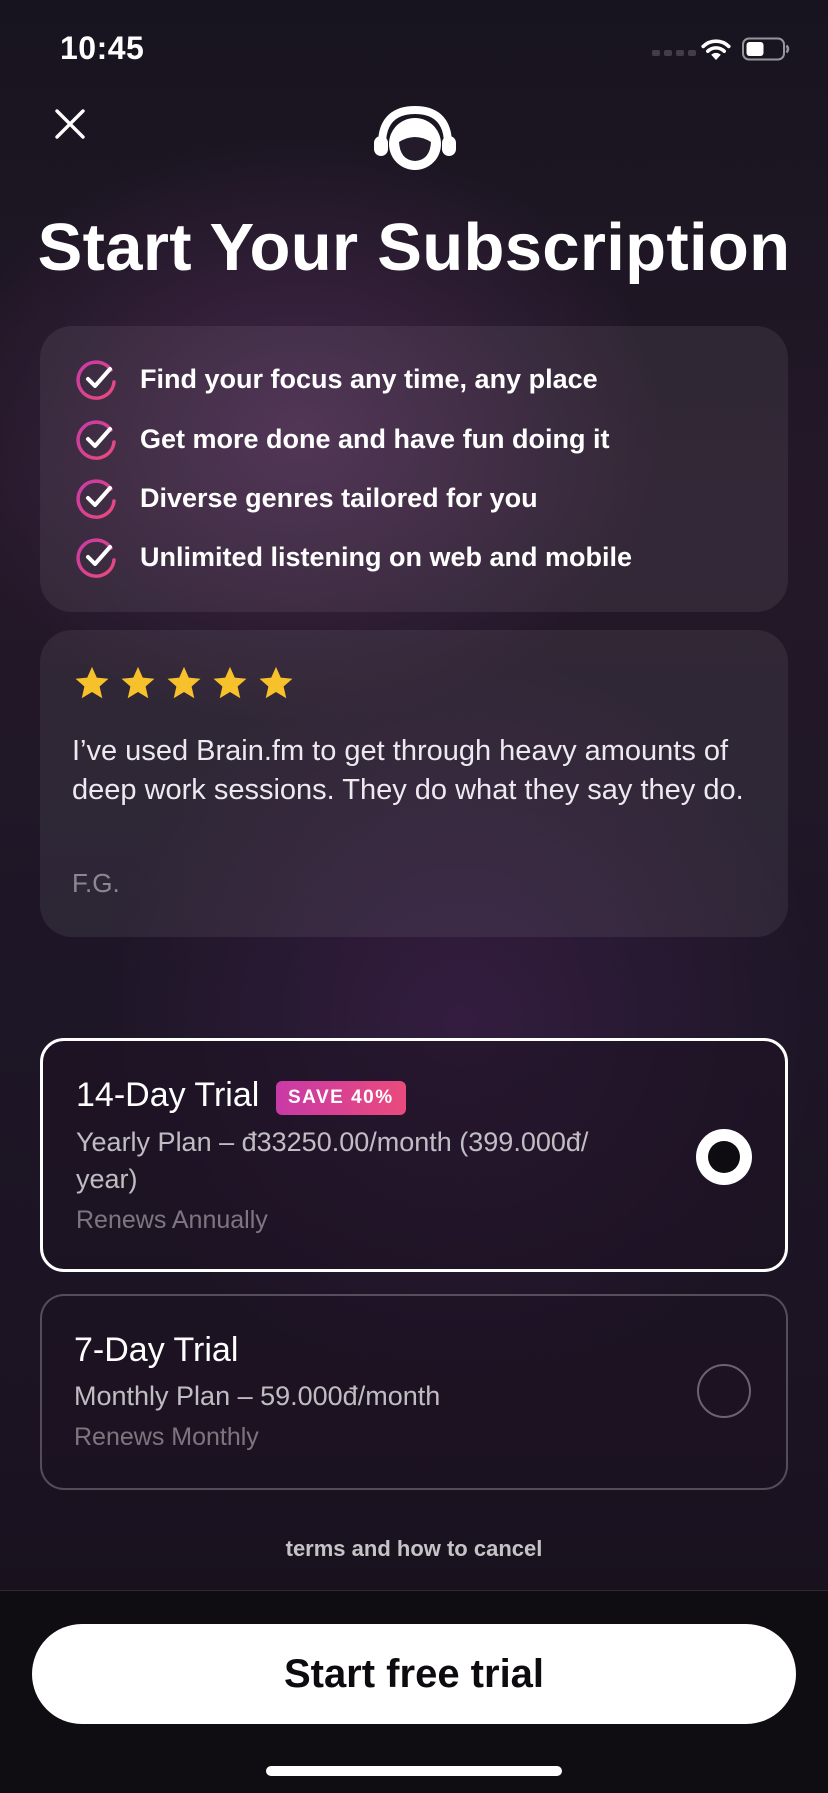  What do you see at coordinates (332, 1142) in the screenshot?
I see `plan-description-line1: Yearly Plan – đ33250.00/month (399.000đ/` at bounding box center [332, 1142].